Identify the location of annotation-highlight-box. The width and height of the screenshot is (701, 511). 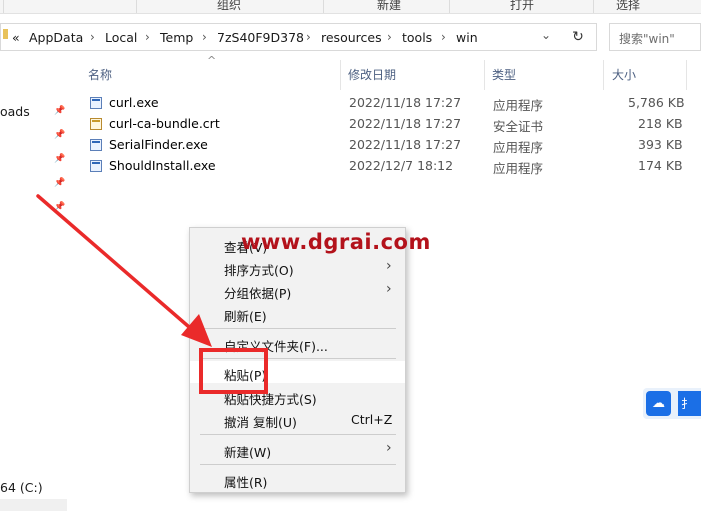
(233, 371).